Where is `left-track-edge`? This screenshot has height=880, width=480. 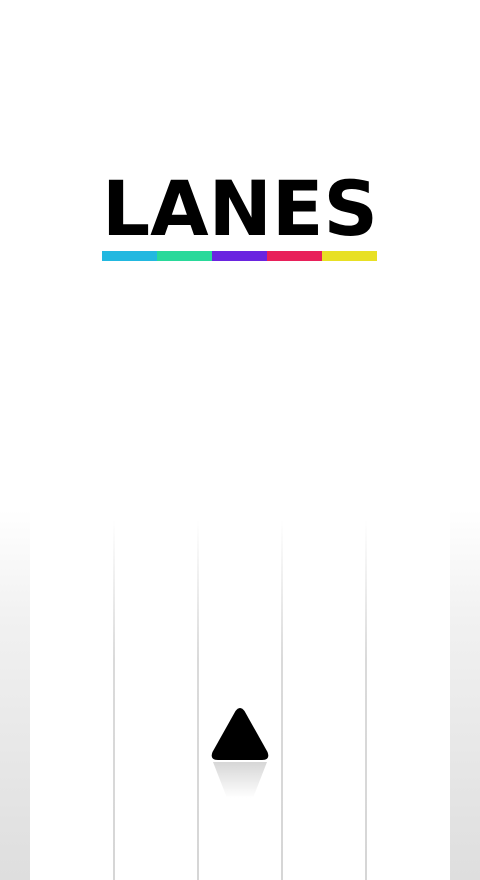 left-track-edge is located at coordinates (15, 440).